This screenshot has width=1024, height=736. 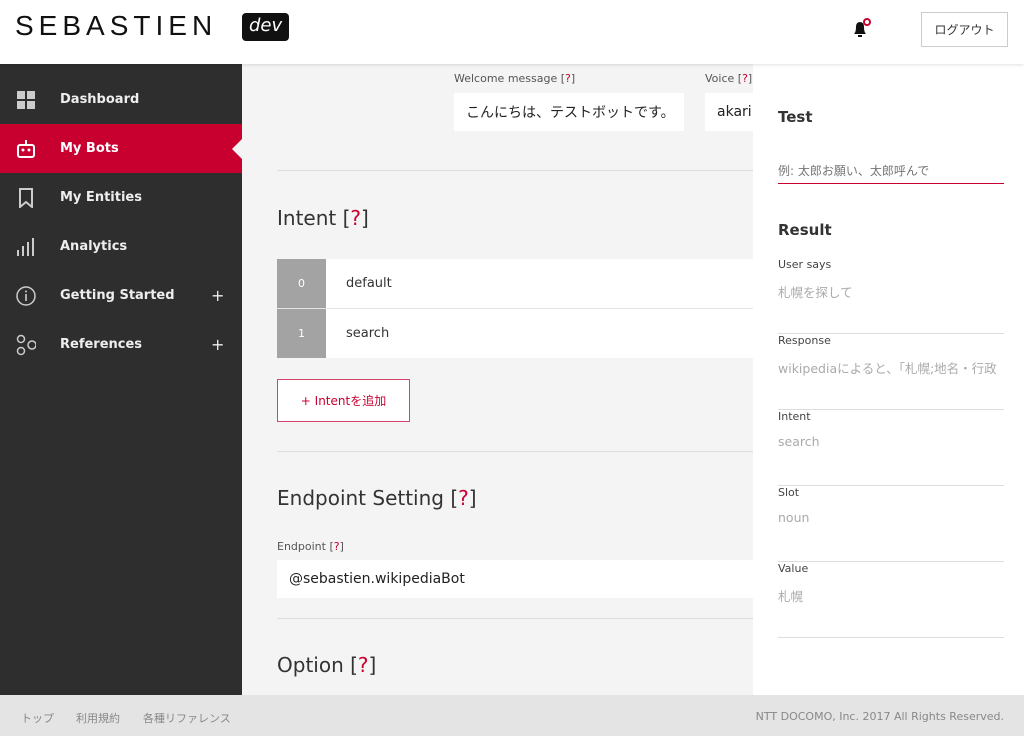 I want to click on intent-index: 1, so click(x=301, y=333).